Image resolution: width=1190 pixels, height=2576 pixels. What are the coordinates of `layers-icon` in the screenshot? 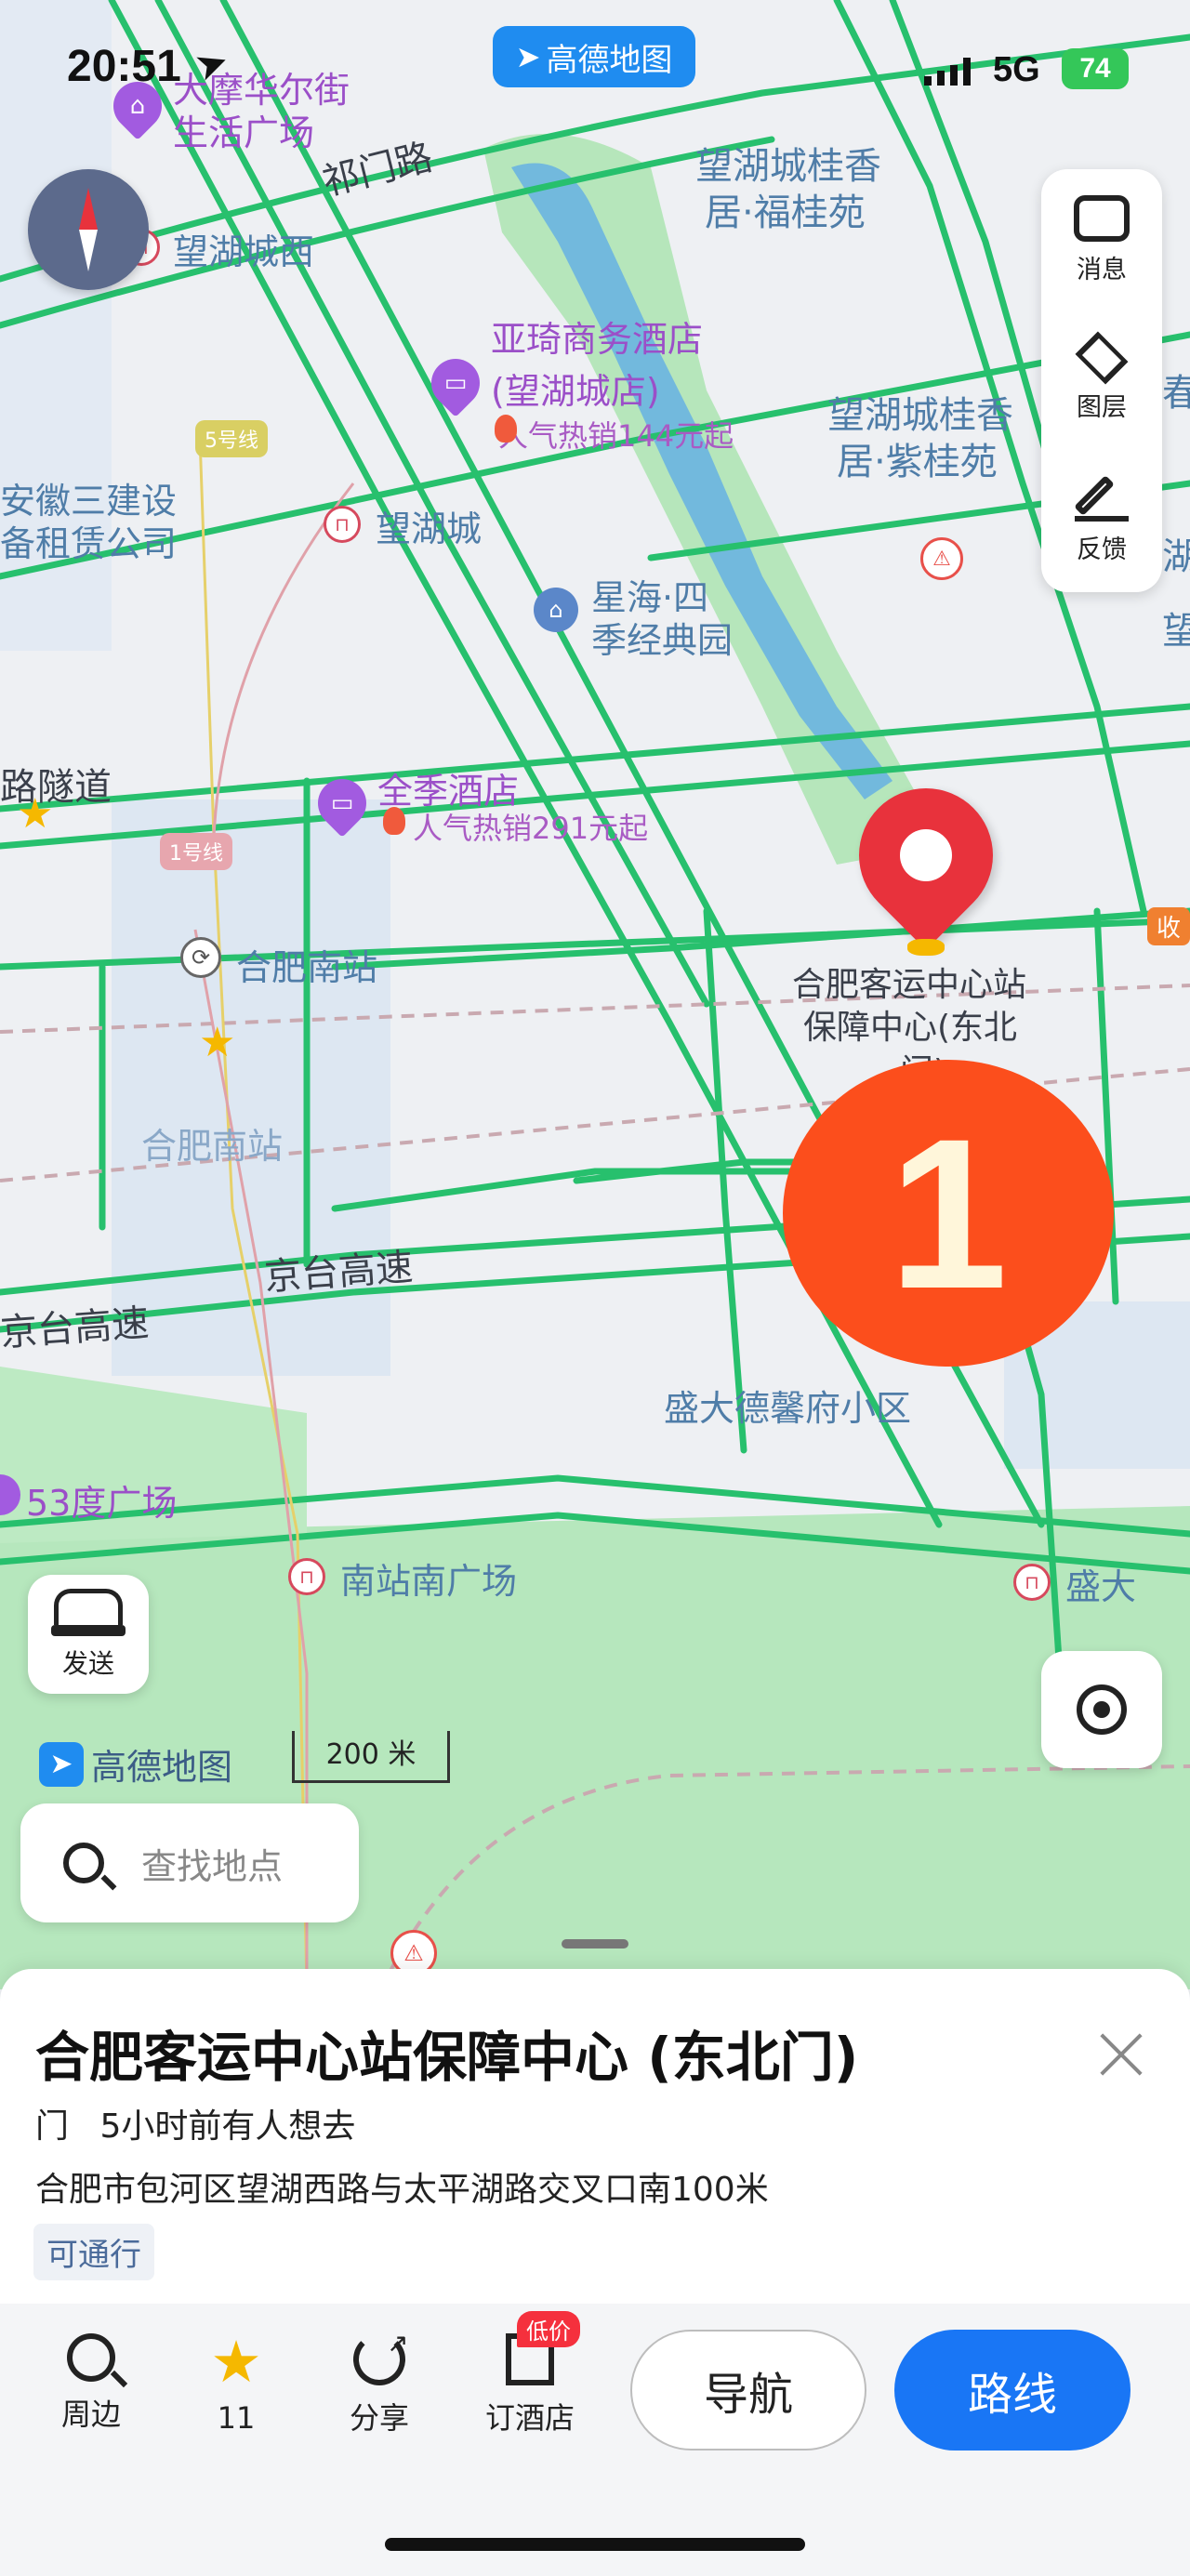 It's located at (1102, 357).